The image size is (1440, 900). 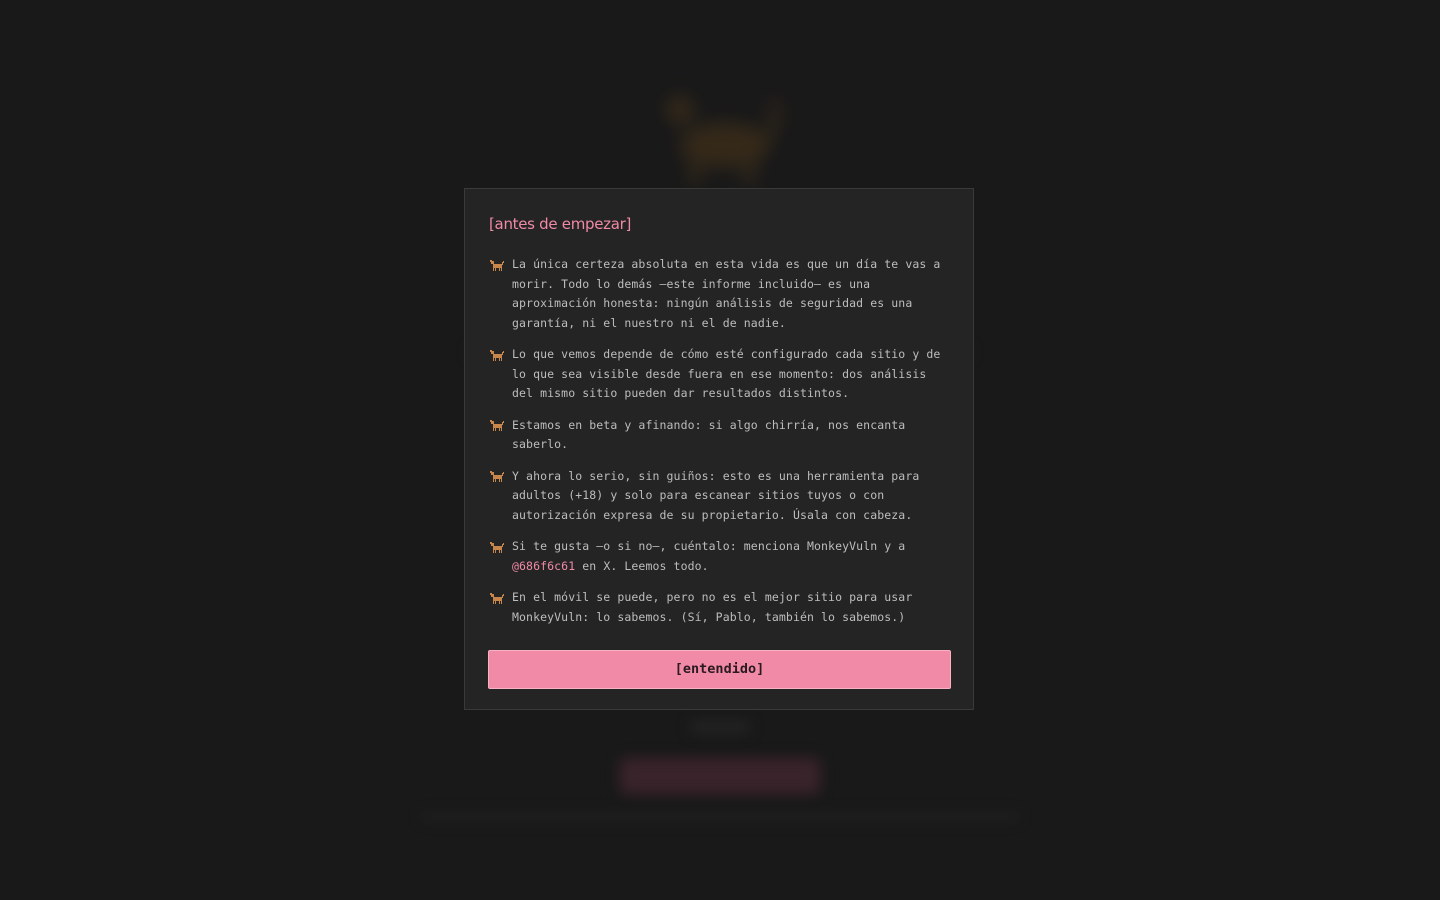 What do you see at coordinates (543, 566) in the screenshot?
I see `x-handle-link: @686f6c61` at bounding box center [543, 566].